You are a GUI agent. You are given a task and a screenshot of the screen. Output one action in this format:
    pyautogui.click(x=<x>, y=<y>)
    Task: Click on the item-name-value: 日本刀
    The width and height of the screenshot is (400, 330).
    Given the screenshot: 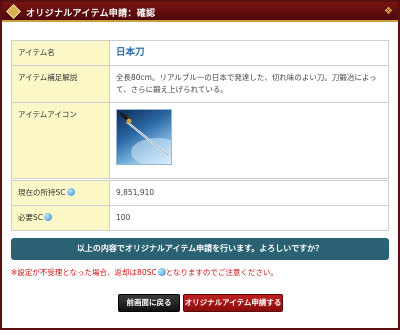 What is the action you would take?
    pyautogui.click(x=130, y=52)
    